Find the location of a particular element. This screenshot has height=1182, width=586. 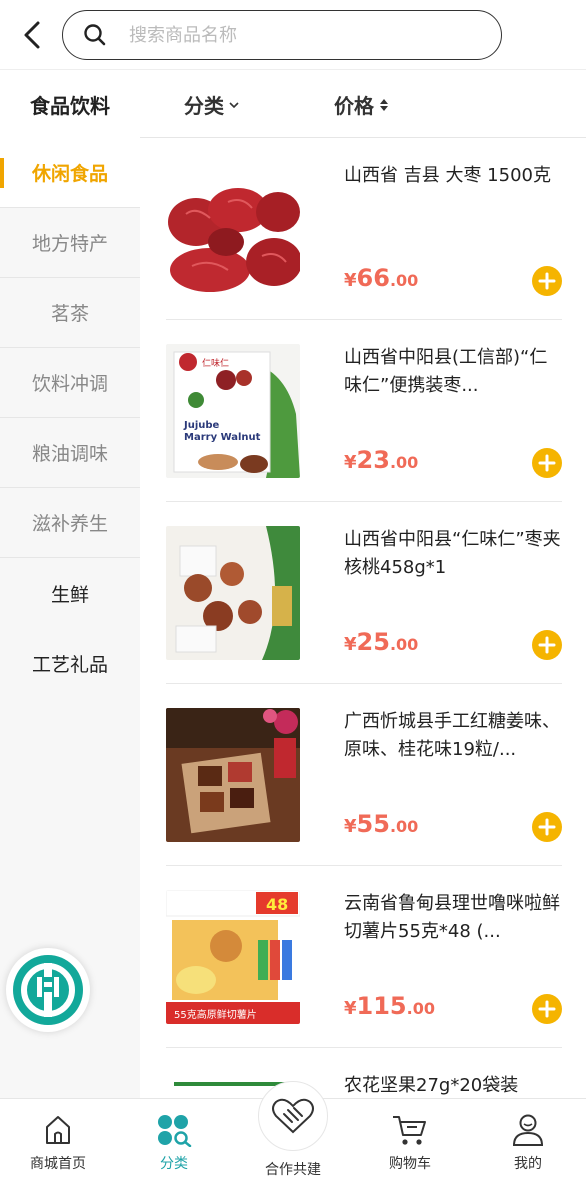

product-name: 农花坚果27g*20袋装 is located at coordinates (431, 1085).